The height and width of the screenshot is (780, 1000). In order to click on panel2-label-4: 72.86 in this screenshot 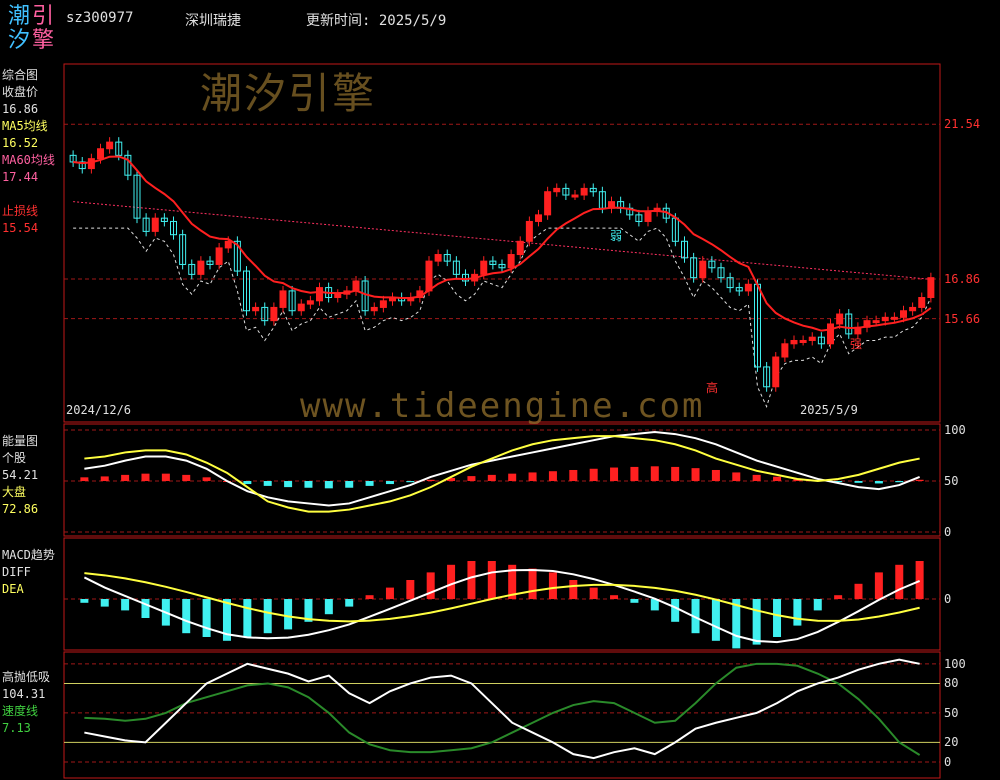, I will do `click(20, 509)`.